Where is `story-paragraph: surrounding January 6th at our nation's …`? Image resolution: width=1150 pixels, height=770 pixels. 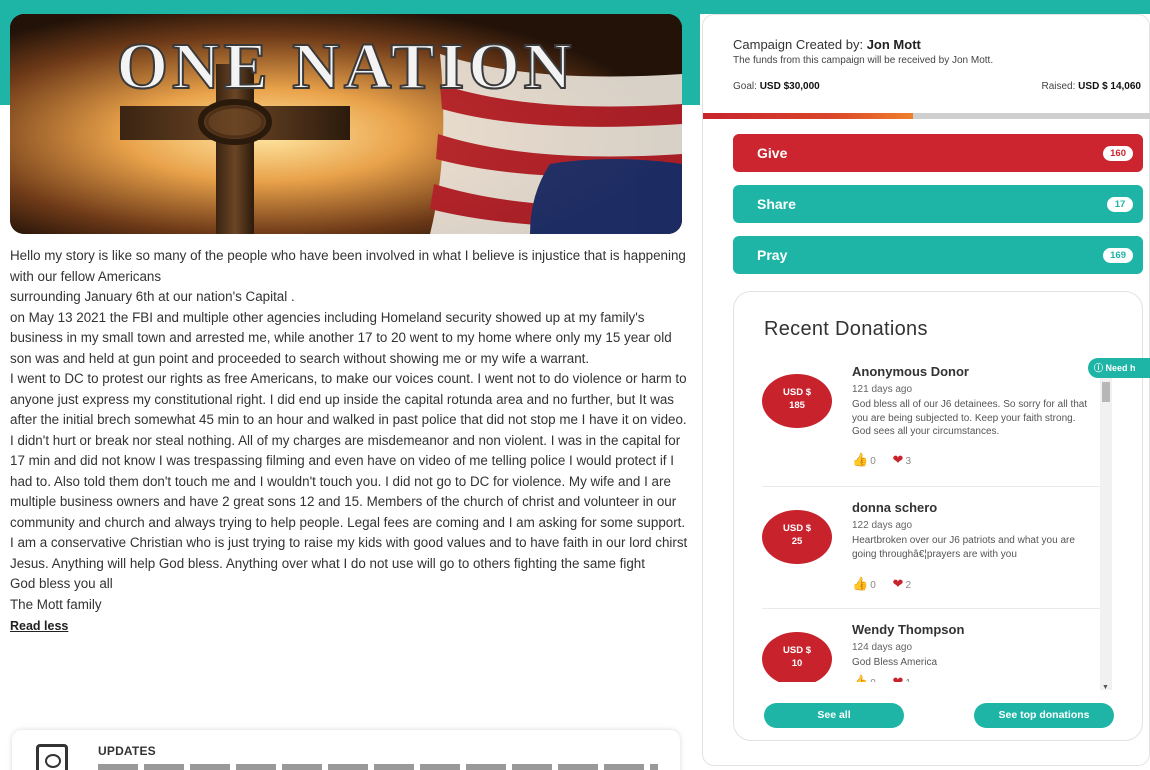
story-paragraph: surrounding January 6th at our nation's … is located at coordinates (152, 296).